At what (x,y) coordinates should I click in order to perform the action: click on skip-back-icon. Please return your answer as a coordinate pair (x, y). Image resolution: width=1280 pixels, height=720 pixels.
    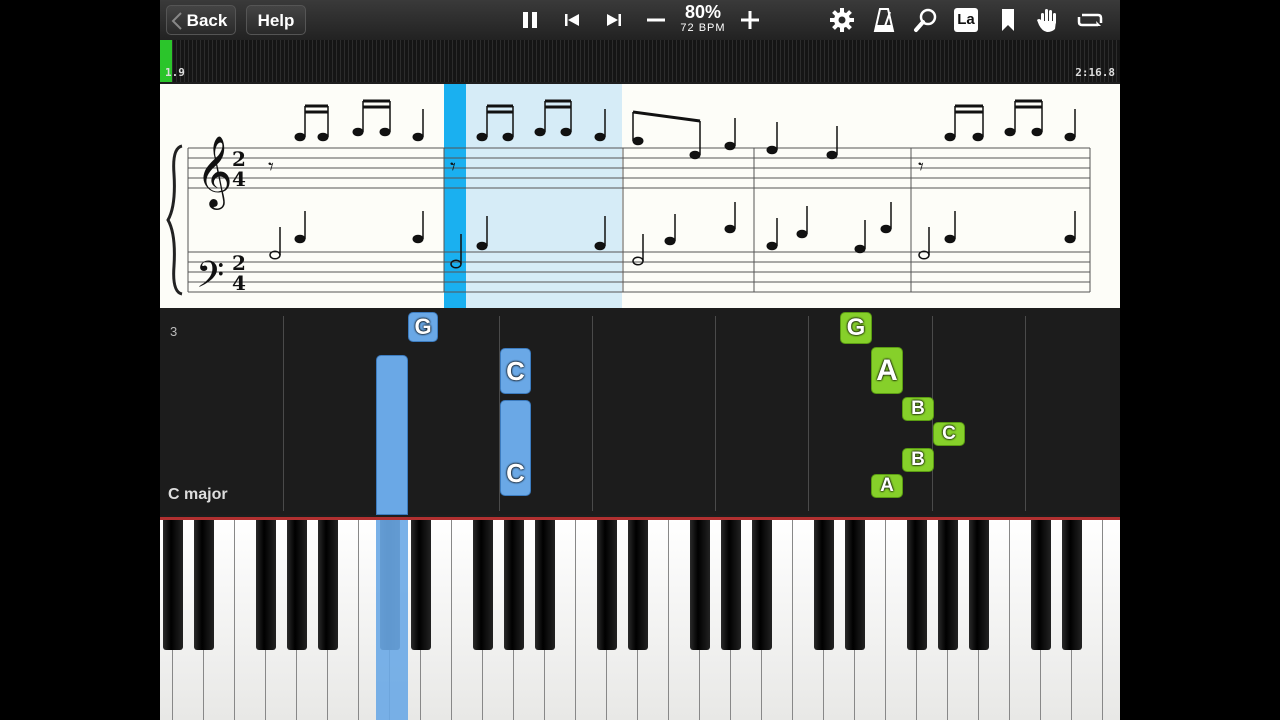
    Looking at the image, I should click on (572, 20).